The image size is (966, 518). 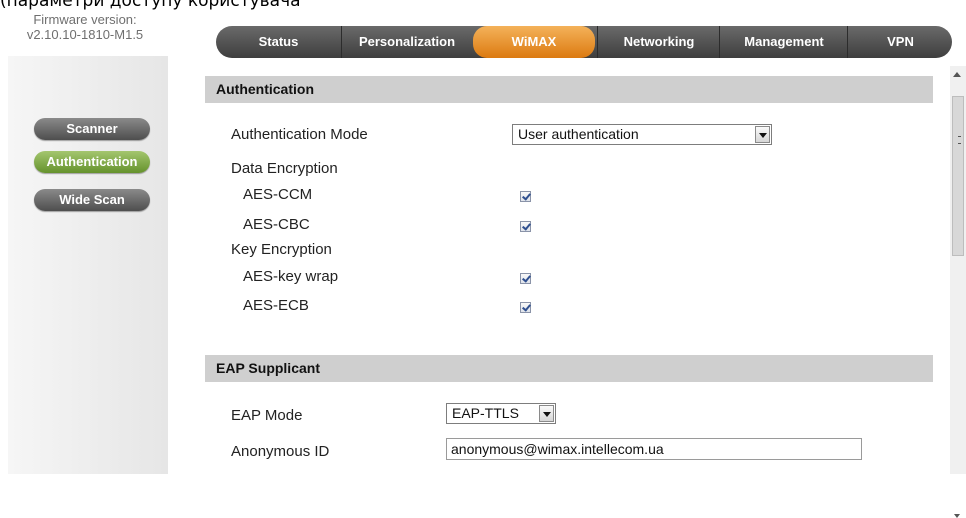 What do you see at coordinates (958, 176) in the screenshot?
I see `scroll-thumb` at bounding box center [958, 176].